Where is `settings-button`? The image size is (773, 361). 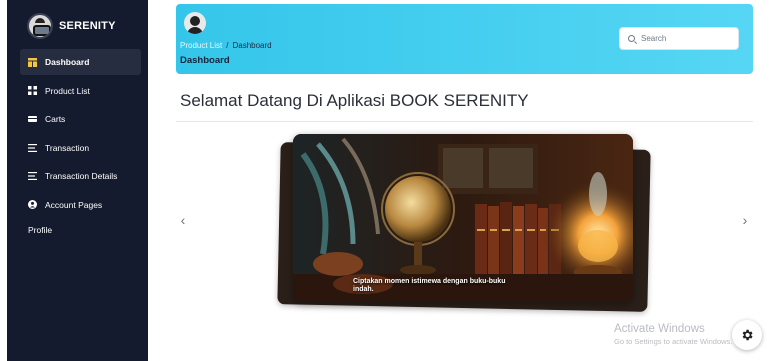
settings-button is located at coordinates (747, 335).